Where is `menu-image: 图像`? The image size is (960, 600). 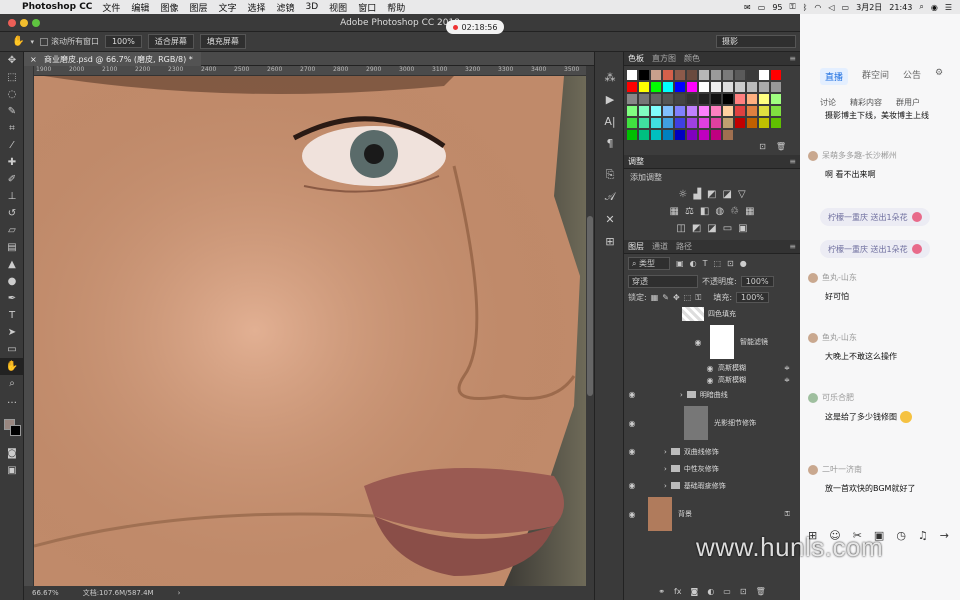
menu-image: 图像 is located at coordinates (169, 7).